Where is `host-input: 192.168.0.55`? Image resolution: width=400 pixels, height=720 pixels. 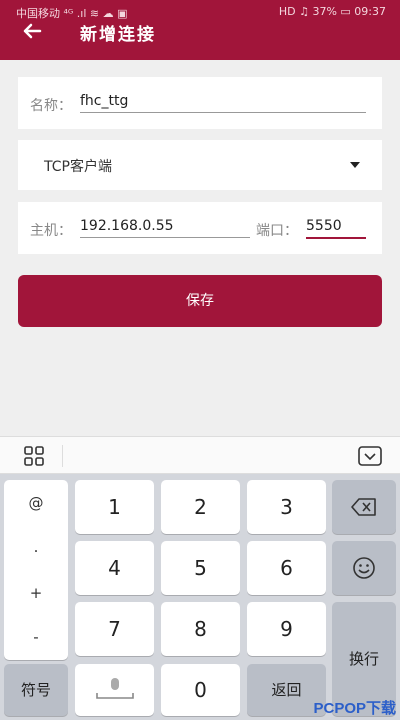 host-input: 192.168.0.55 is located at coordinates (165, 228).